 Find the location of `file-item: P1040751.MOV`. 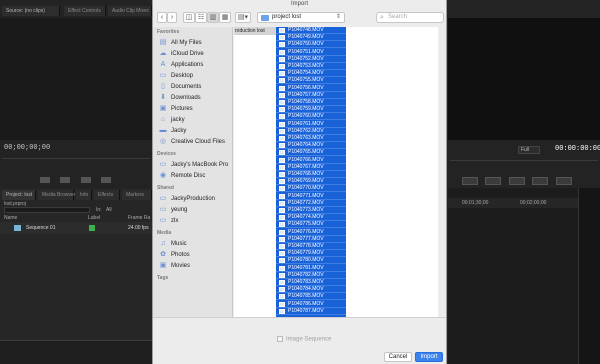

file-item: P1040751.MOV is located at coordinates (311, 52).